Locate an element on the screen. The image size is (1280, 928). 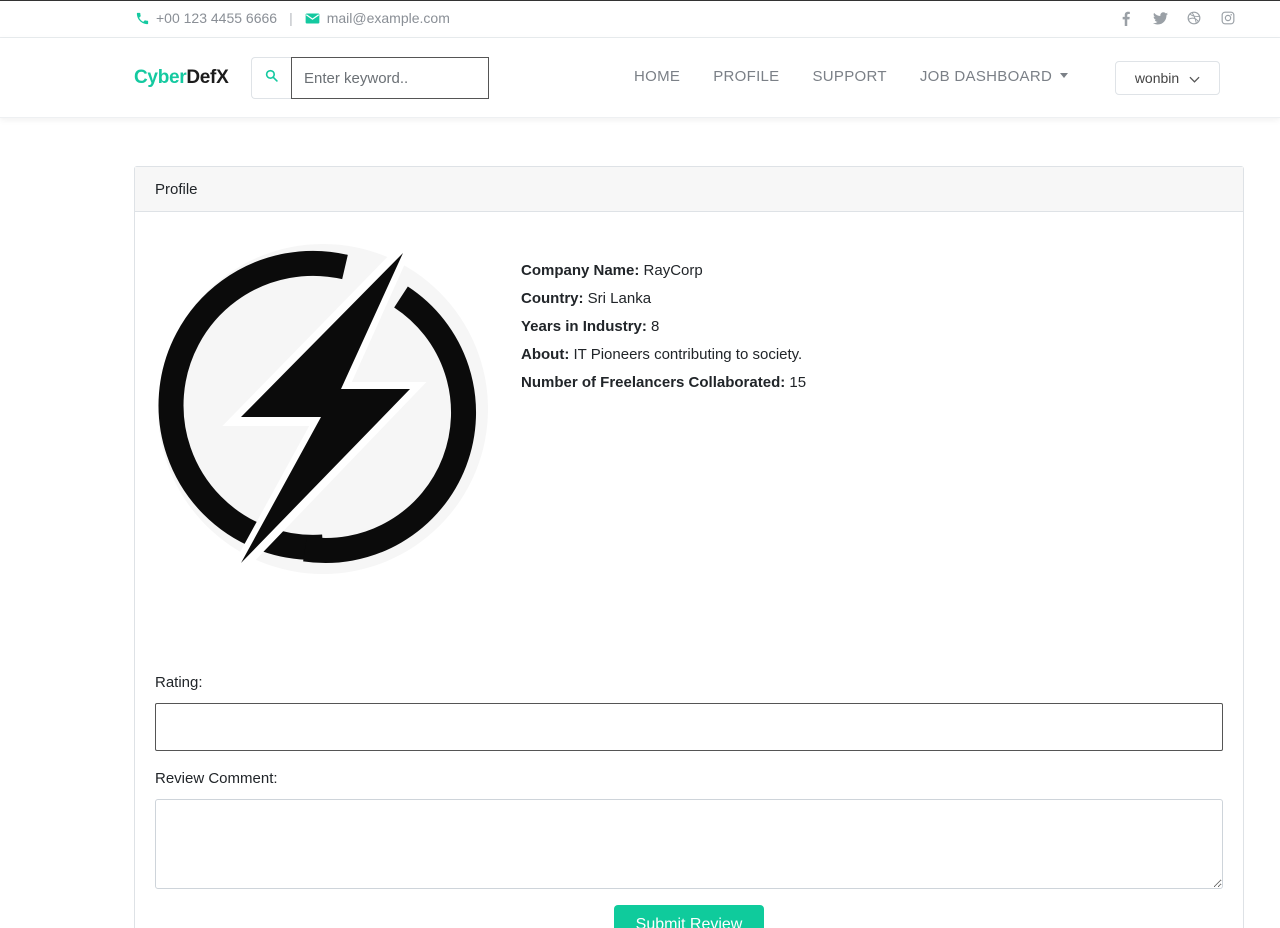
nav-job-dashboard: JOB DASHBOARD is located at coordinates (994, 76).